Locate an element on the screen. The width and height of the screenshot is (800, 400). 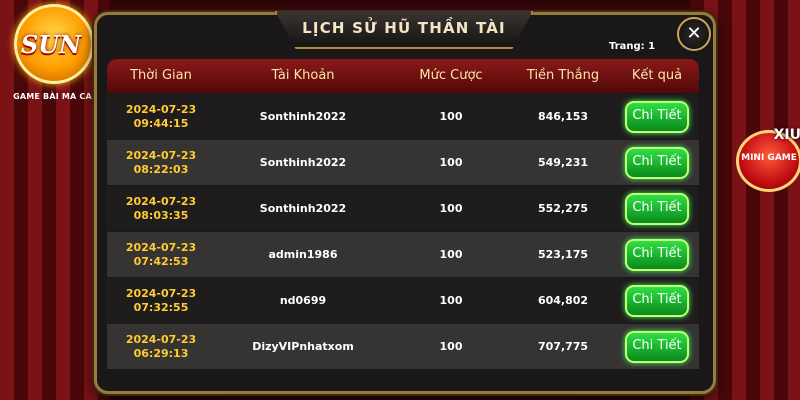
win-cell: 707,775 is located at coordinates (563, 346).